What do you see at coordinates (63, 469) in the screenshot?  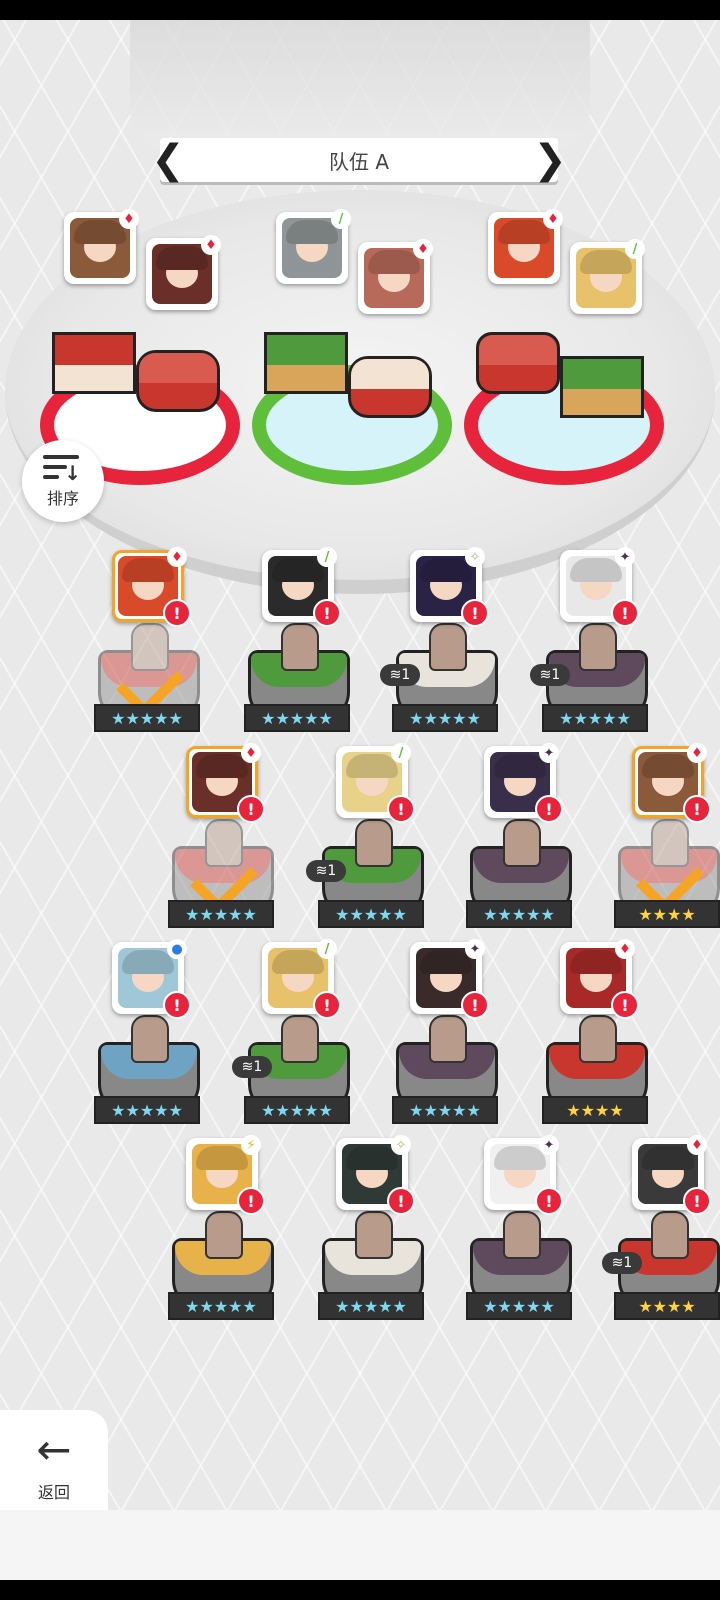 I see `sort-descending-icon: ↓` at bounding box center [63, 469].